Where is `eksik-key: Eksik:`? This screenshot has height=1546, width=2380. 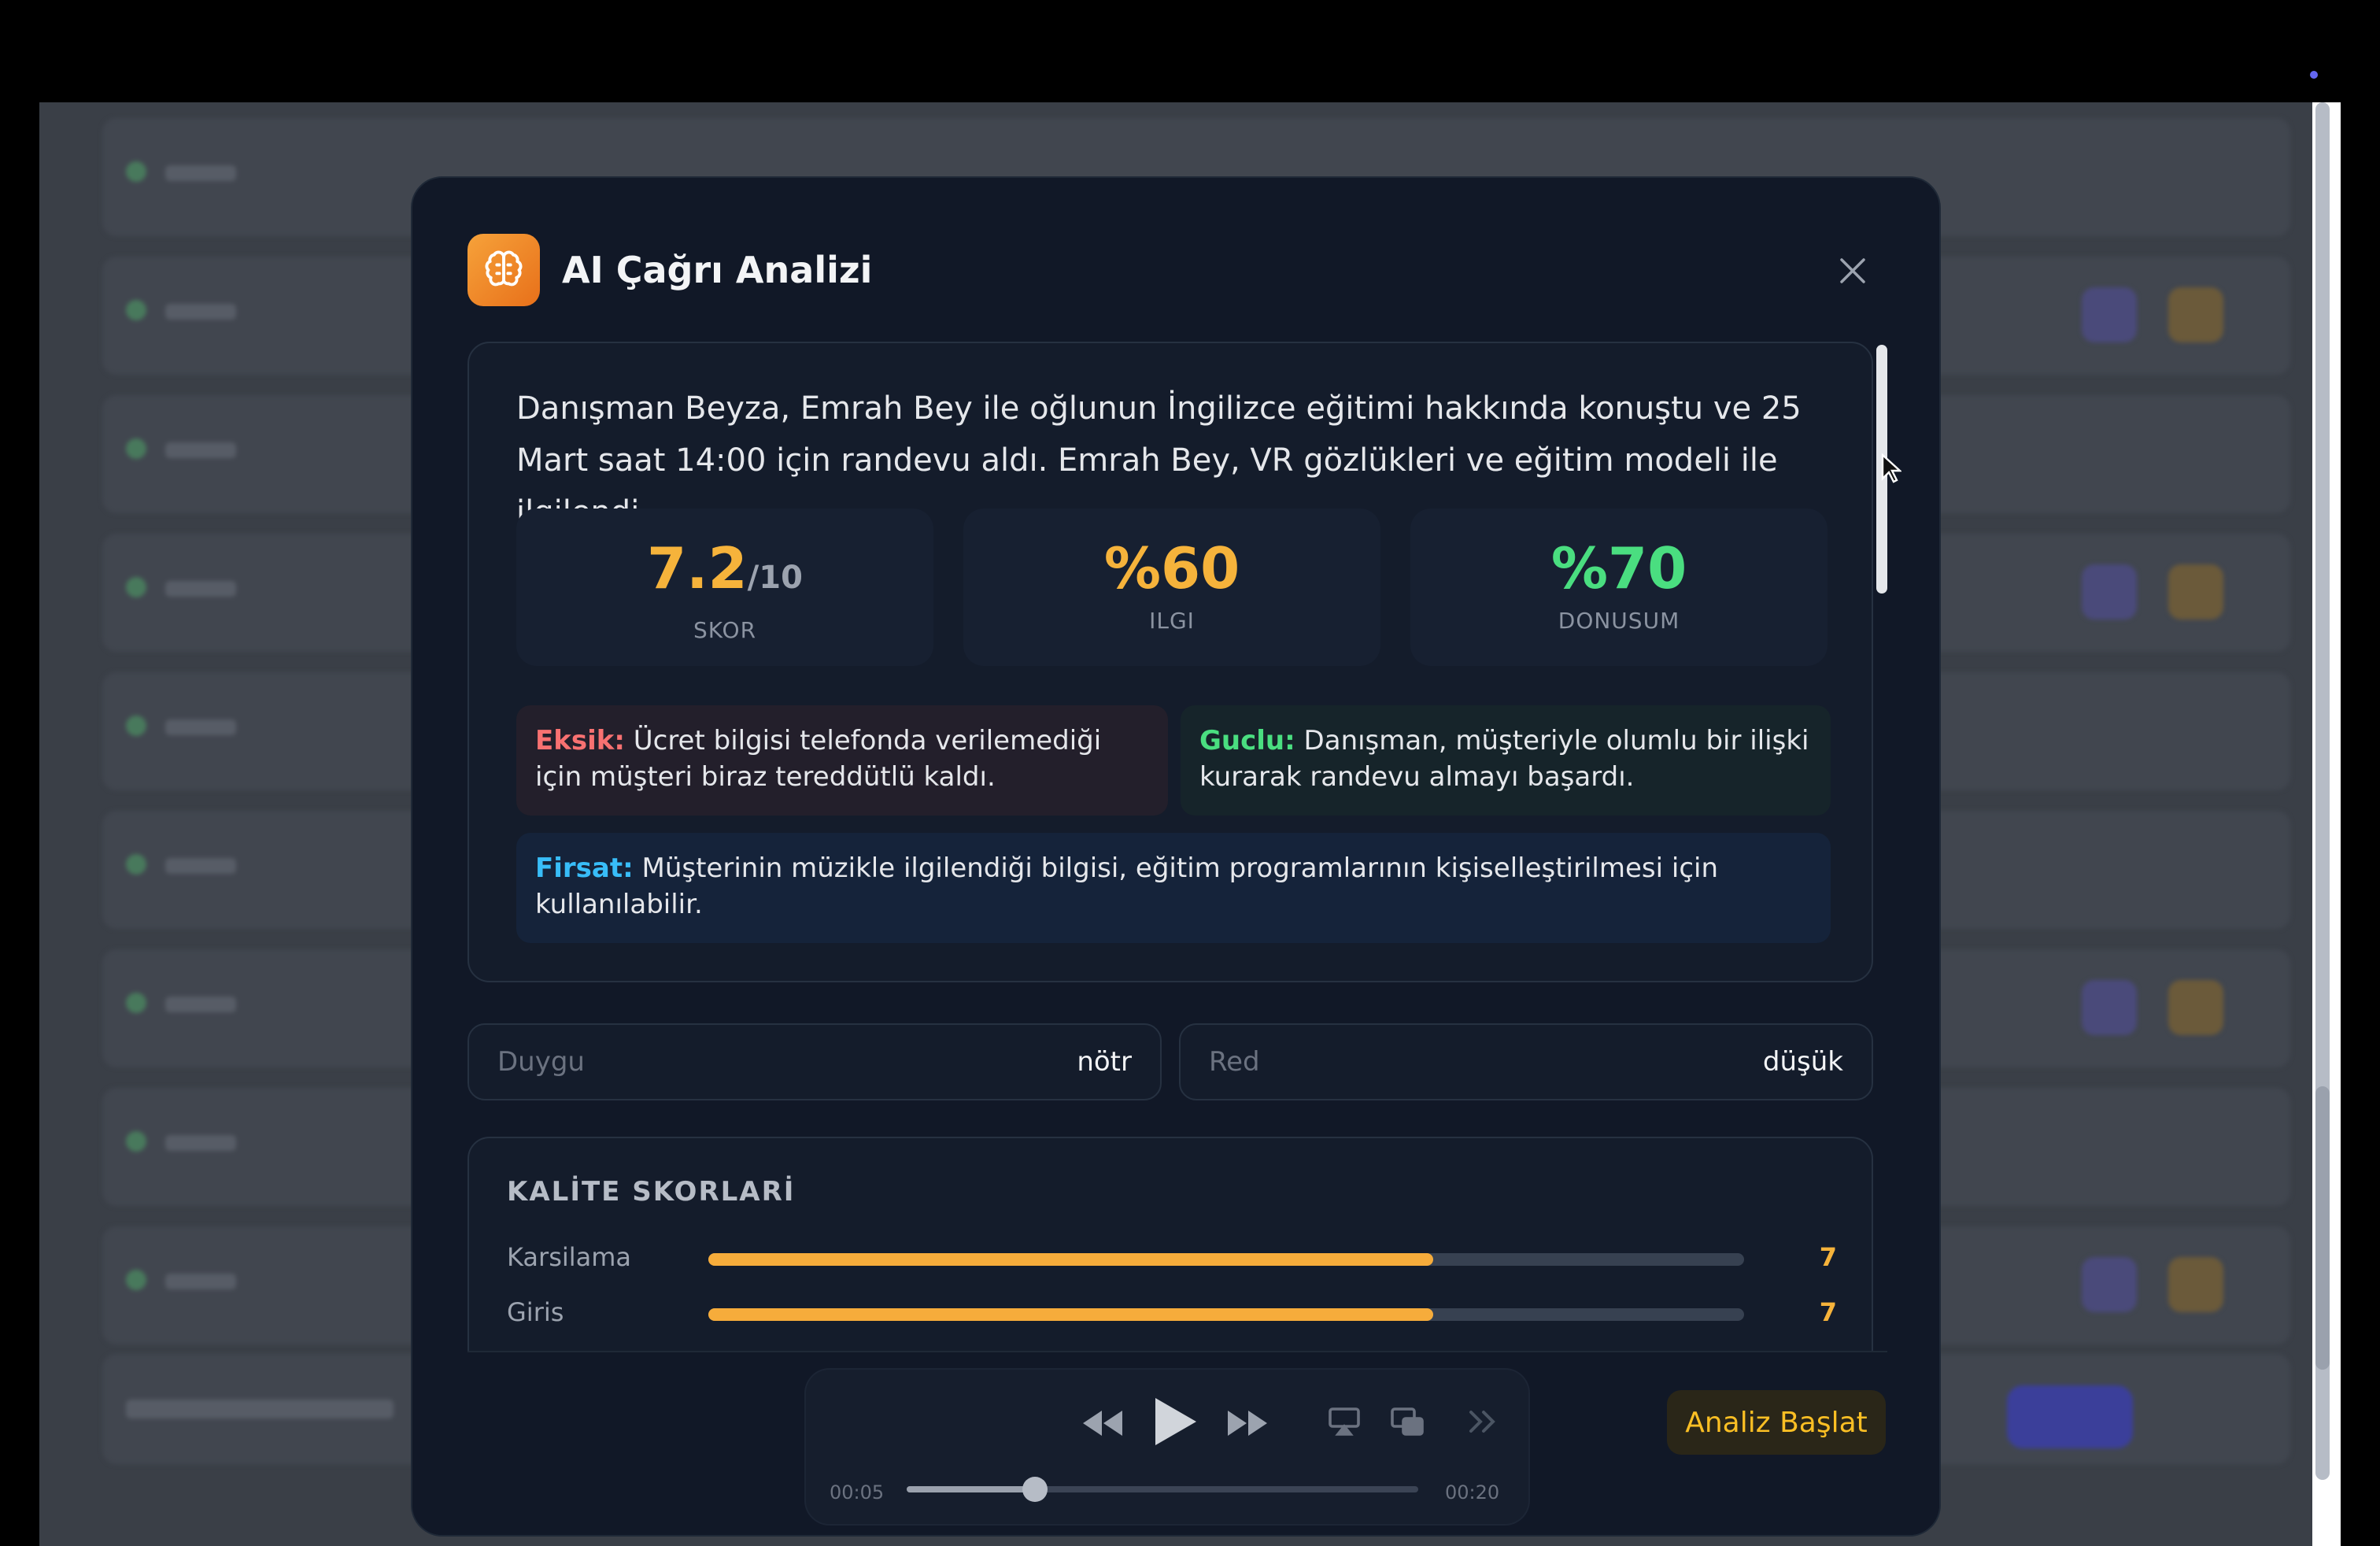 eksik-key: Eksik: is located at coordinates (580, 740).